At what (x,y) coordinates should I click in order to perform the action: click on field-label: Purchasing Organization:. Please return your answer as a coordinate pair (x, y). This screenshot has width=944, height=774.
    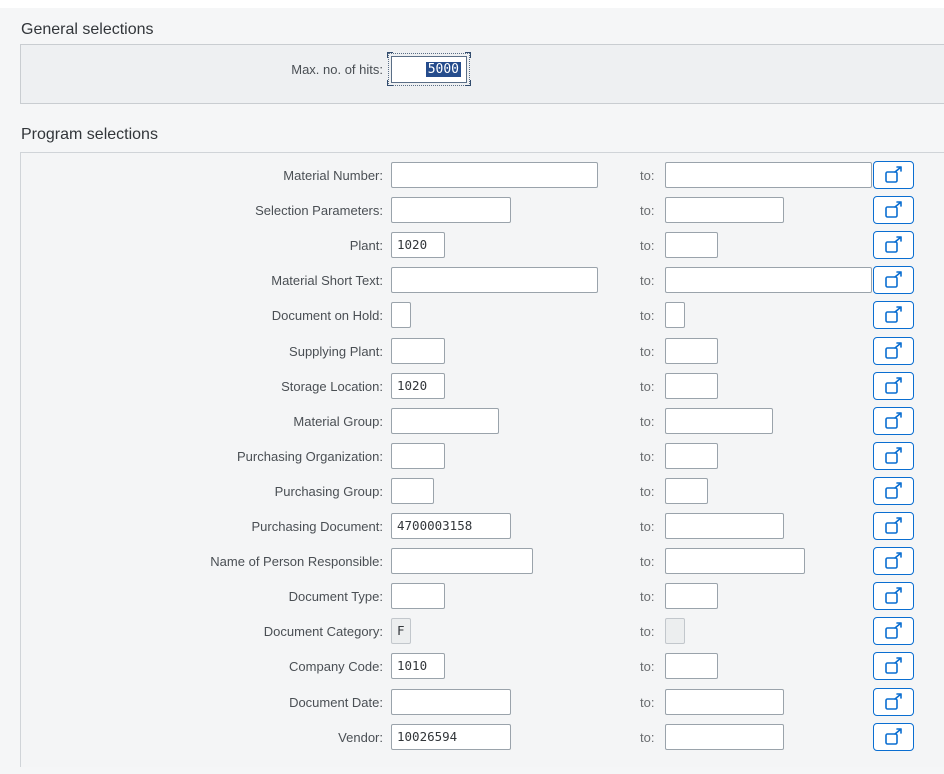
    Looking at the image, I should click on (310, 456).